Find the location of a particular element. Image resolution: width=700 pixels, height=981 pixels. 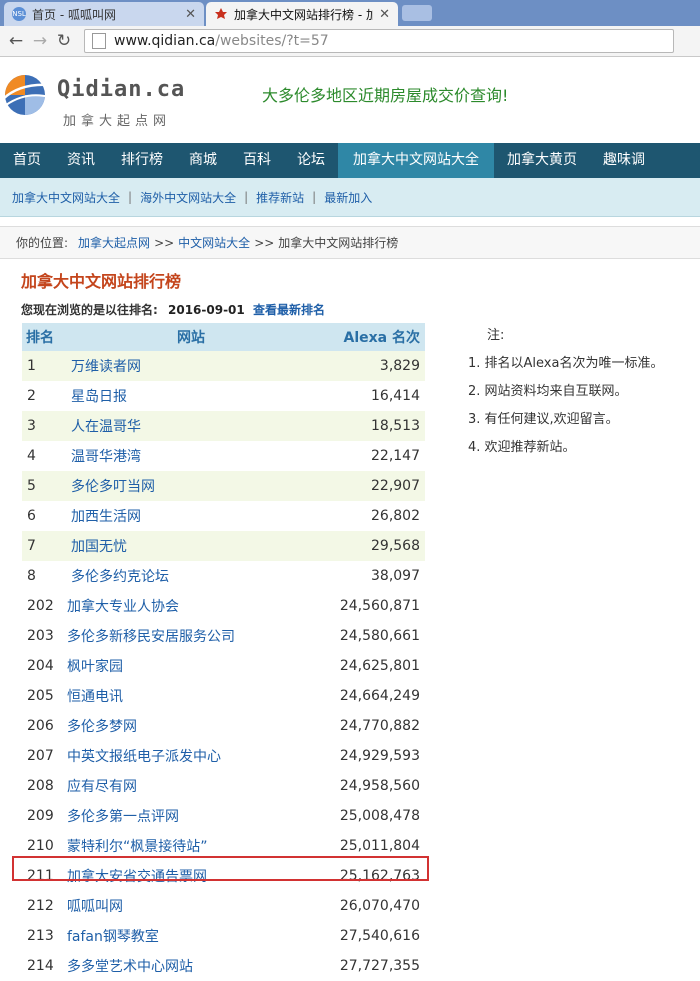

table-row: 203 多伦多新移民安居服务公司 24,580,661 is located at coordinates (223, 636).